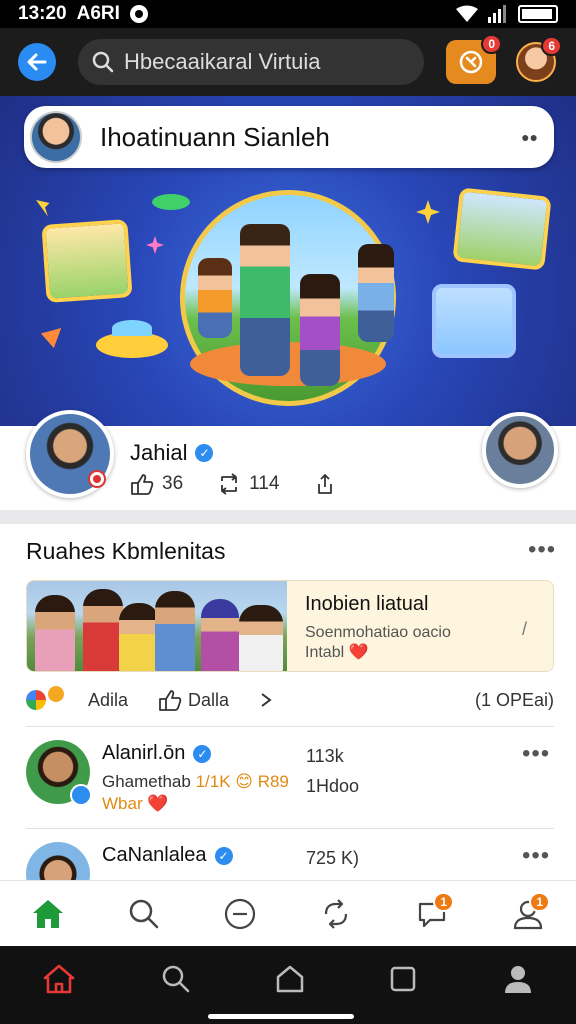  I want to click on nav-home, so click(48, 914).